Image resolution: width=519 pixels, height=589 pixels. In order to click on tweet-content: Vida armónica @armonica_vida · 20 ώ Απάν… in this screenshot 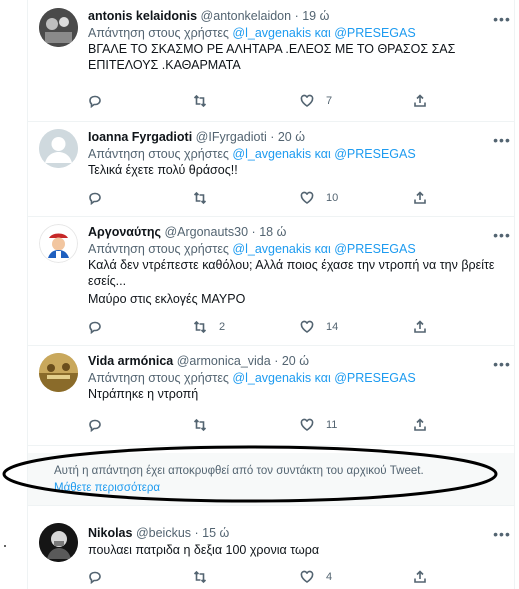, I will do `click(296, 377)`.